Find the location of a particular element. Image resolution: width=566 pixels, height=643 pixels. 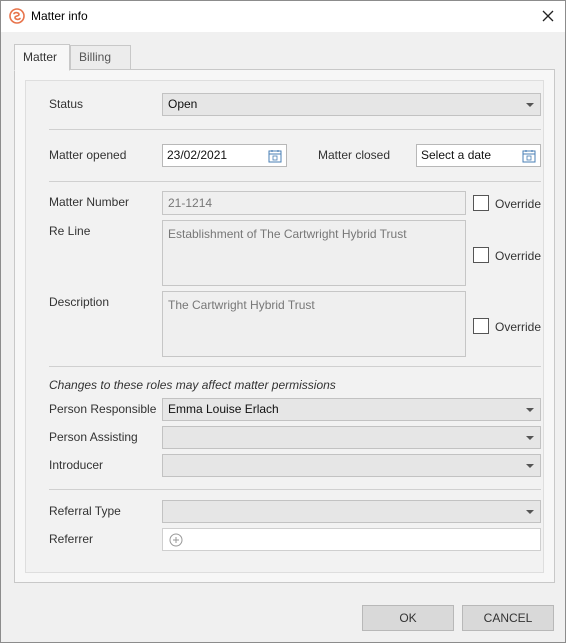

matter-closed-date-field: Select a date is located at coordinates (478, 155).